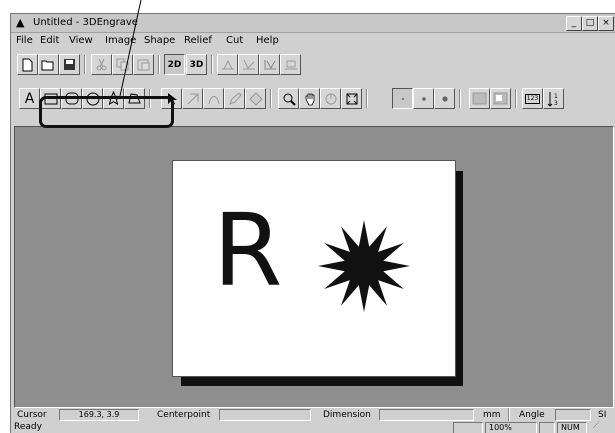 The image size is (615, 433). Describe the element at coordinates (99, 415) in the screenshot. I see `cursor-value: 169.3, 3.9` at that location.